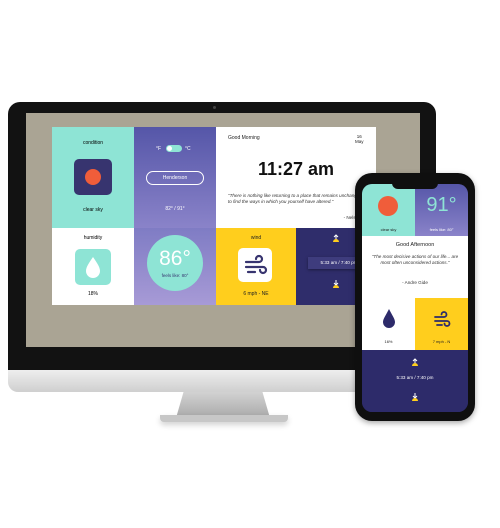 The image size is (500, 528). I want to click on condition-label: condition, so click(92, 143).